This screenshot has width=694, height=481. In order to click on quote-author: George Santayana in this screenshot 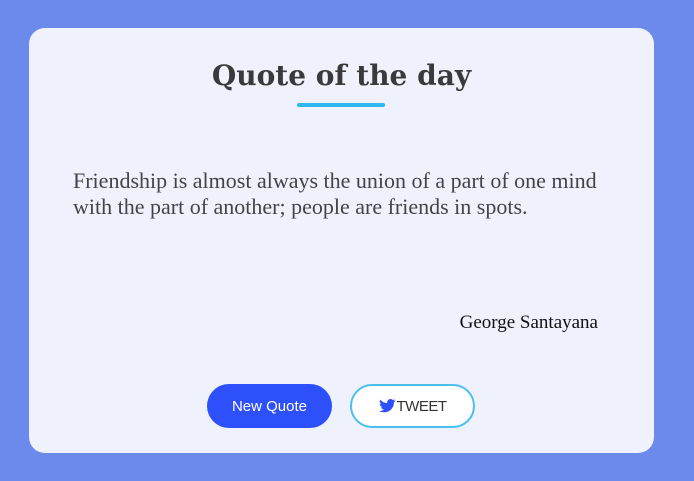, I will do `click(528, 322)`.